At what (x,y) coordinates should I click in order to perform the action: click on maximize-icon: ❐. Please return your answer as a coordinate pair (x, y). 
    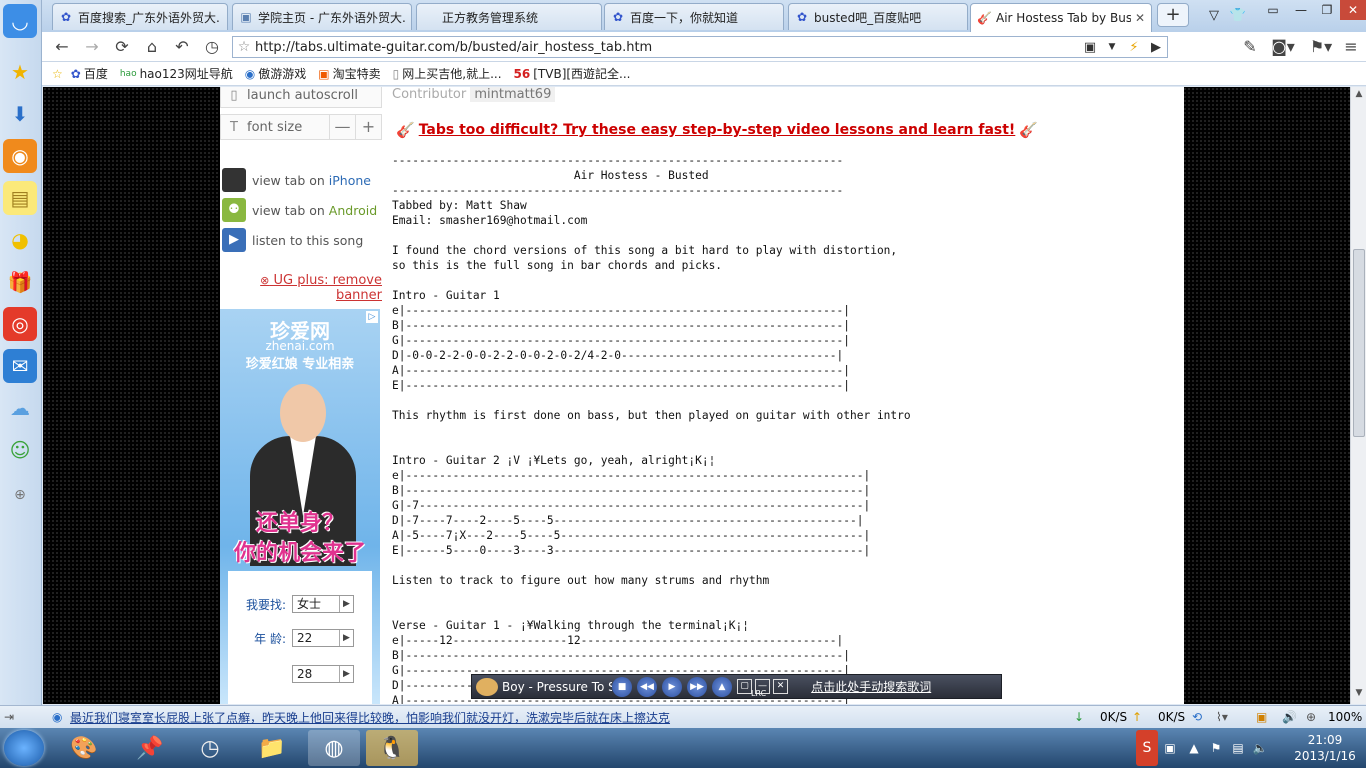
    Looking at the image, I should click on (1327, 10).